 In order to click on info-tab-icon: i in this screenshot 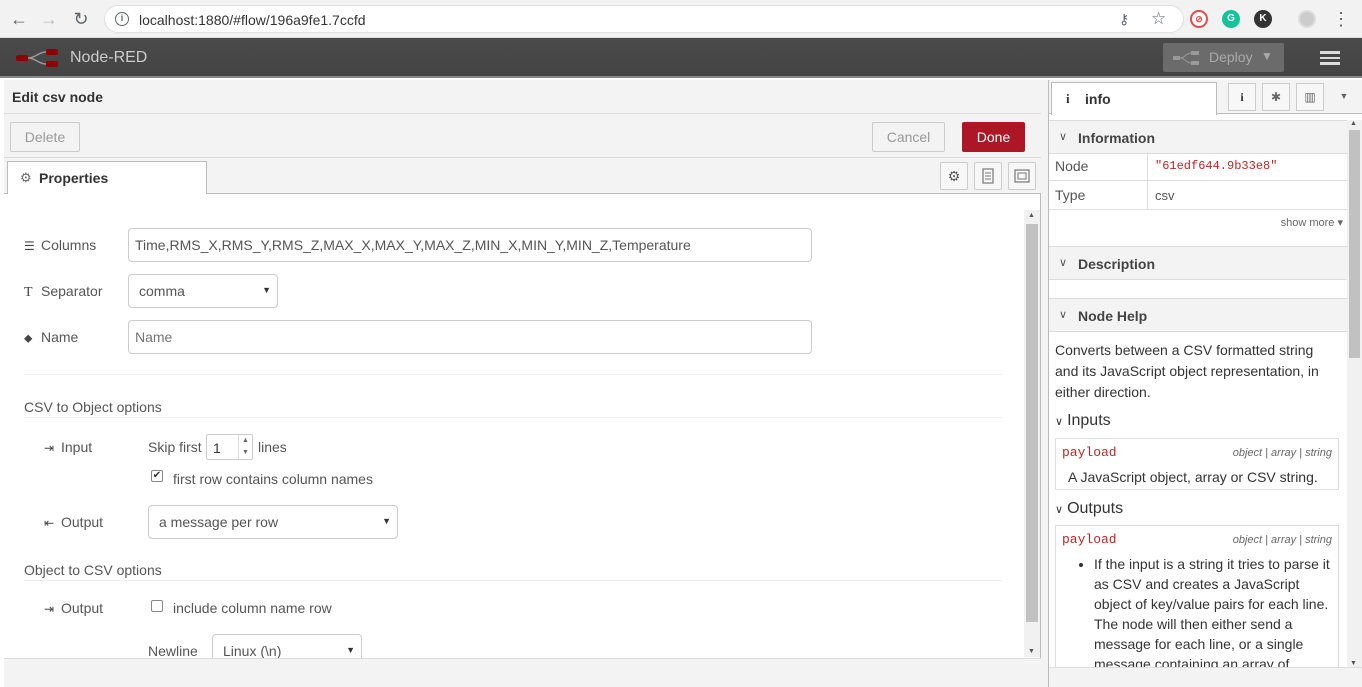, I will do `click(1242, 97)`.